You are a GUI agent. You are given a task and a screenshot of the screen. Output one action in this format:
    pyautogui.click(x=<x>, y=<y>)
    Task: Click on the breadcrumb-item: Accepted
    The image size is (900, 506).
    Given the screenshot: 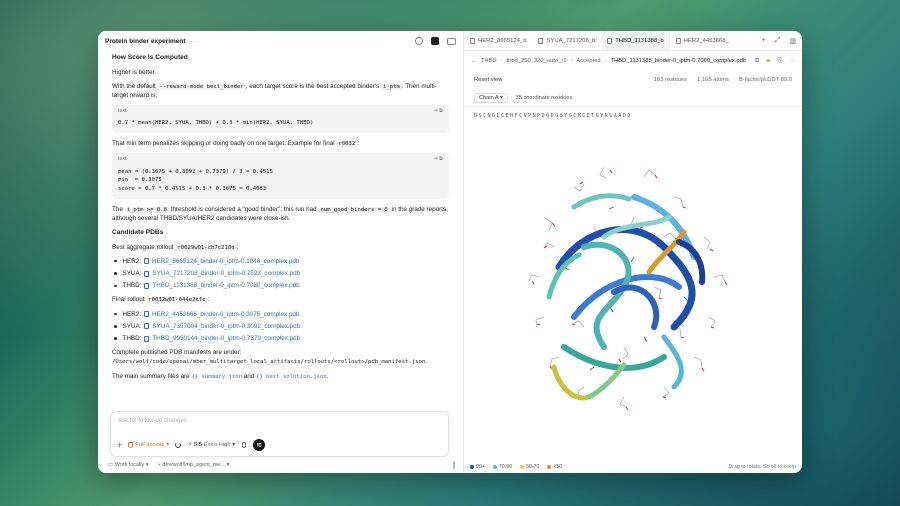 What is the action you would take?
    pyautogui.click(x=588, y=61)
    